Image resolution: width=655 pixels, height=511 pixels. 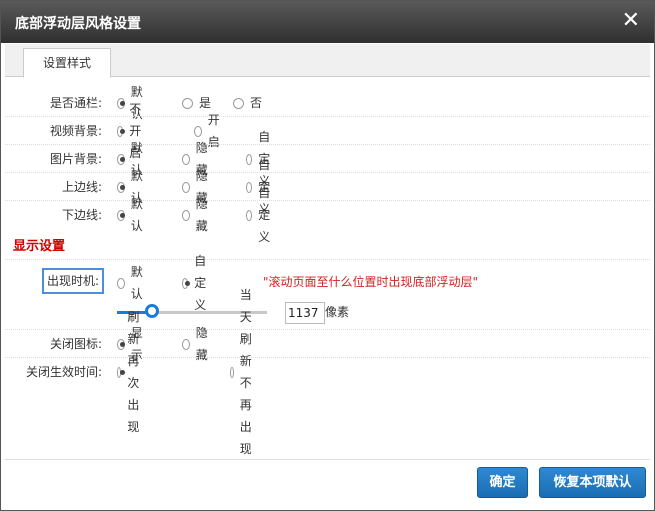 What do you see at coordinates (78, 24) in the screenshot?
I see `dialog-title: 底部浮动层风格设置` at bounding box center [78, 24].